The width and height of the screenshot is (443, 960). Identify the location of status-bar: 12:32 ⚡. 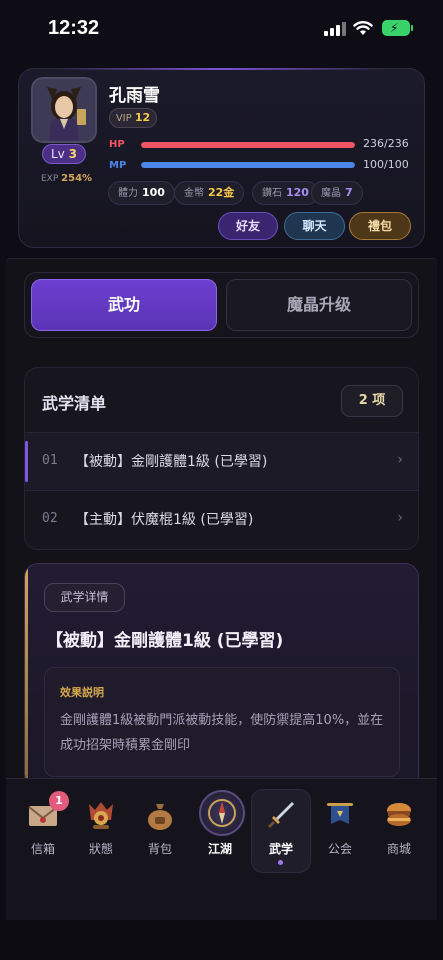
(221, 28).